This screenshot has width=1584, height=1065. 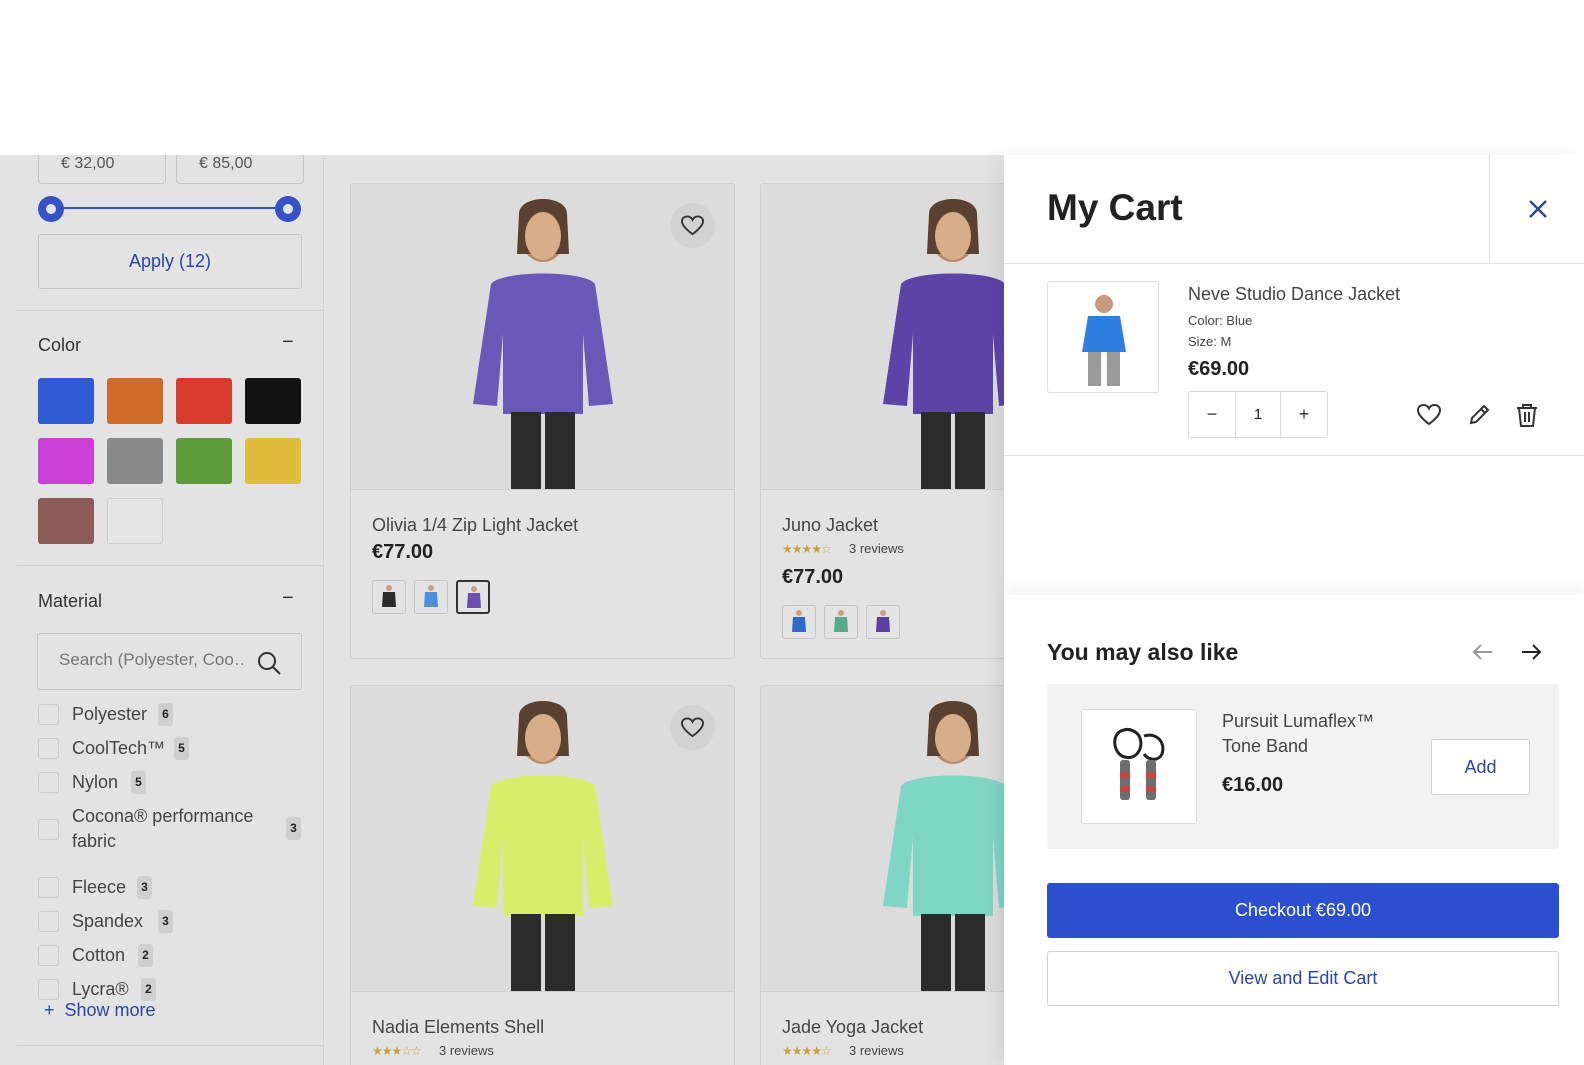 I want to click on material-label: Fleece, so click(x=99, y=887).